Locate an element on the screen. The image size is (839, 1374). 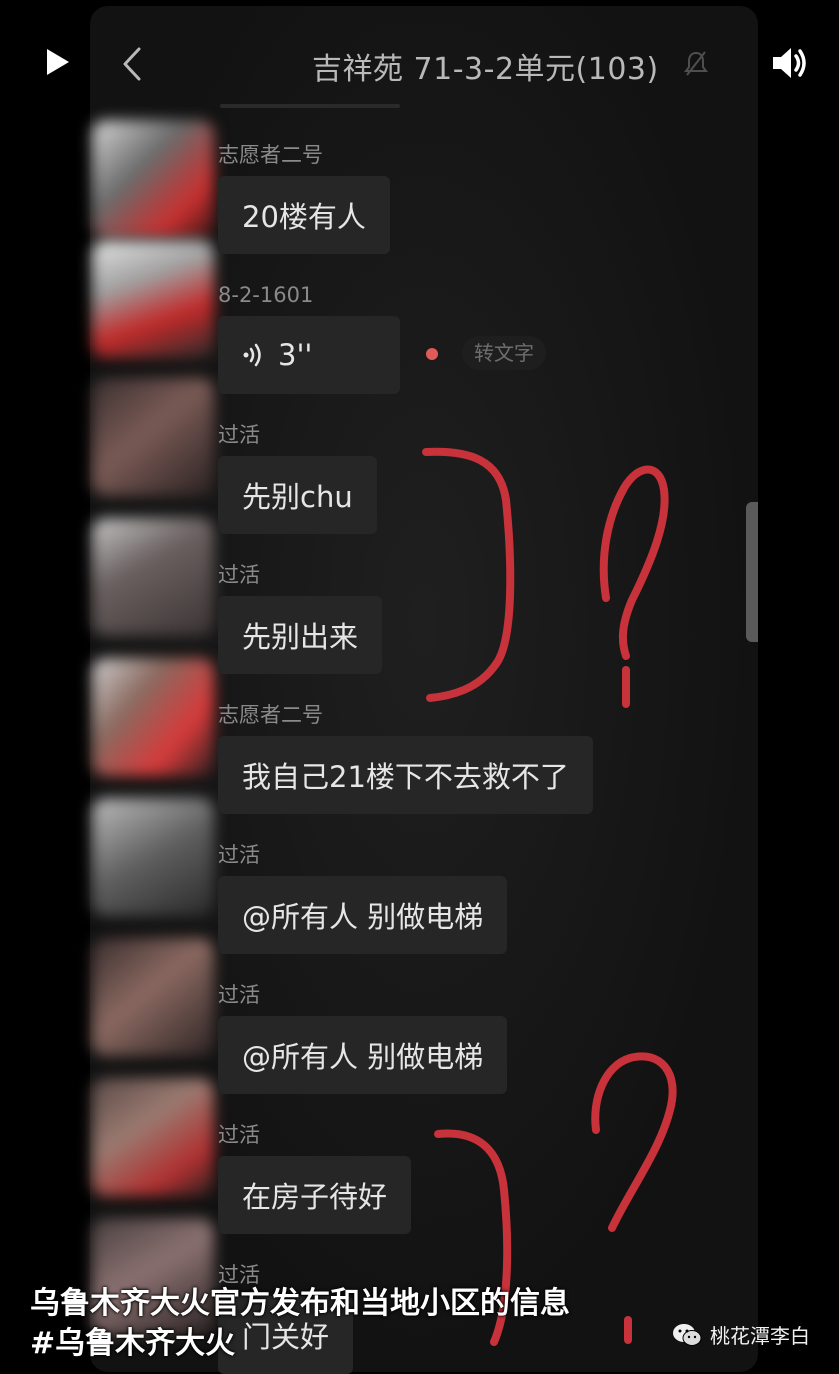
voice-message-bubble: 3'' is located at coordinates (309, 355).